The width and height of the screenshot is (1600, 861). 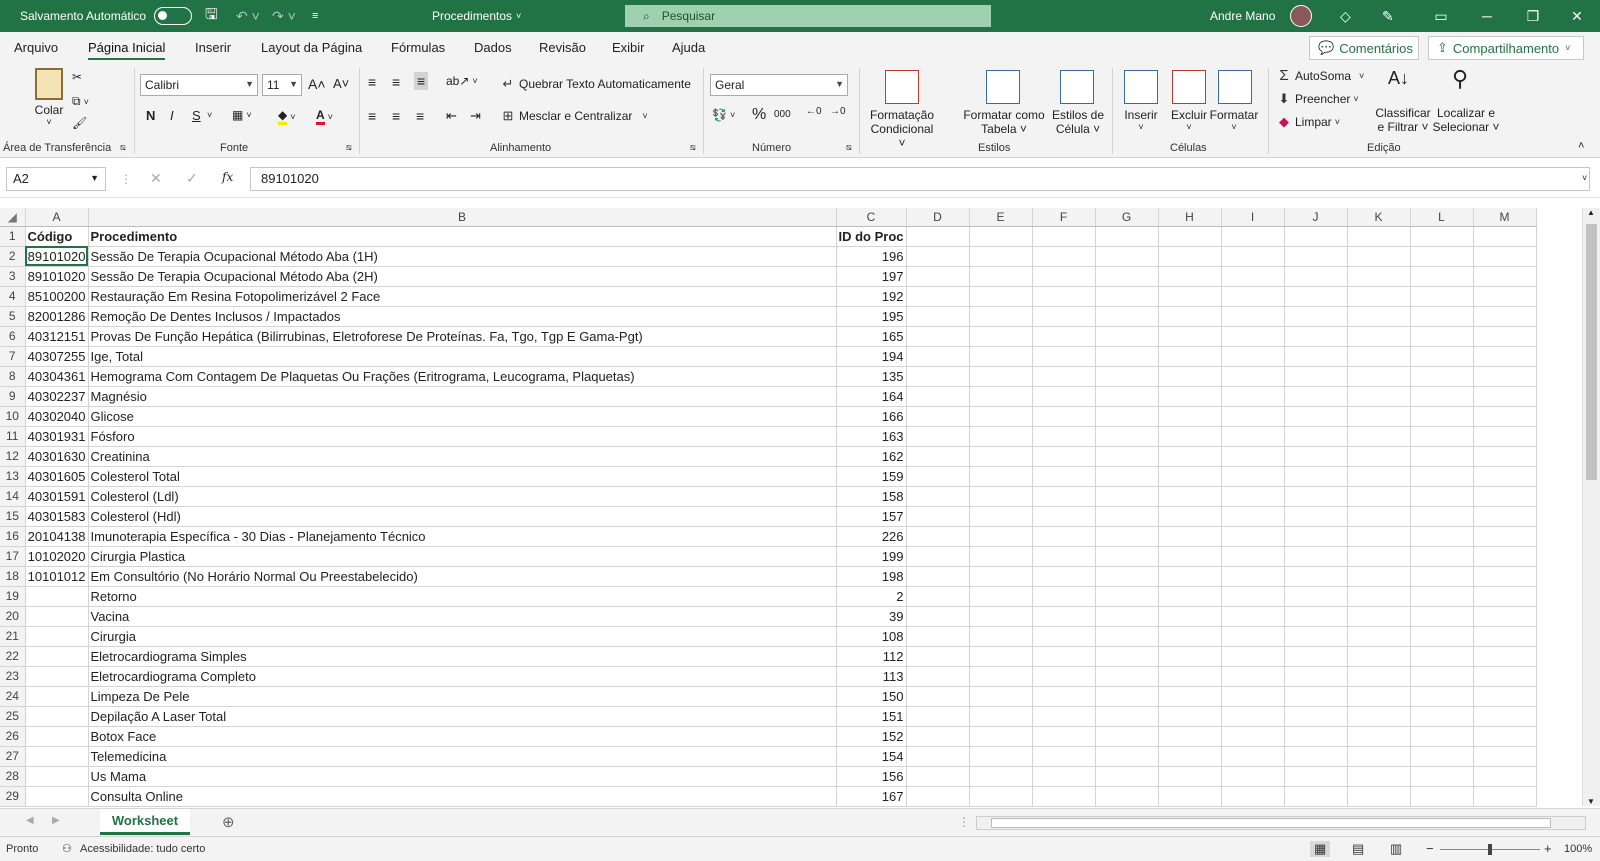 What do you see at coordinates (227, 177) in the screenshot?
I see `insert-function-button: fx` at bounding box center [227, 177].